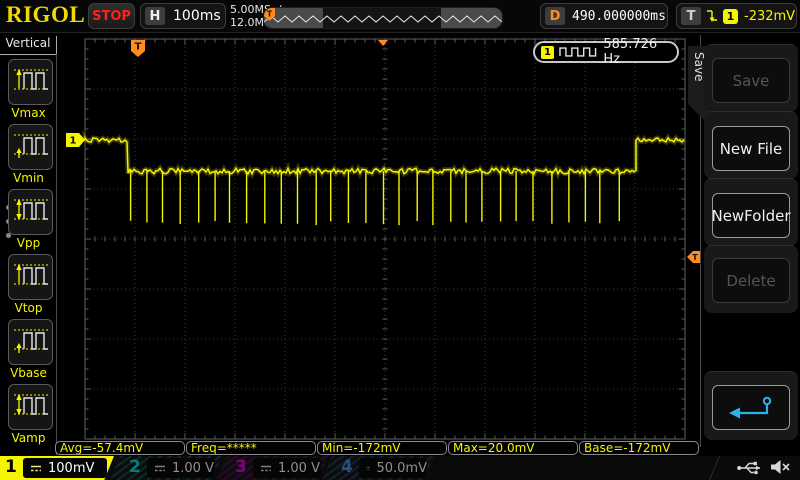 This screenshot has height=480, width=800. What do you see at coordinates (751, 148) in the screenshot?
I see `new-file-button: New File` at bounding box center [751, 148].